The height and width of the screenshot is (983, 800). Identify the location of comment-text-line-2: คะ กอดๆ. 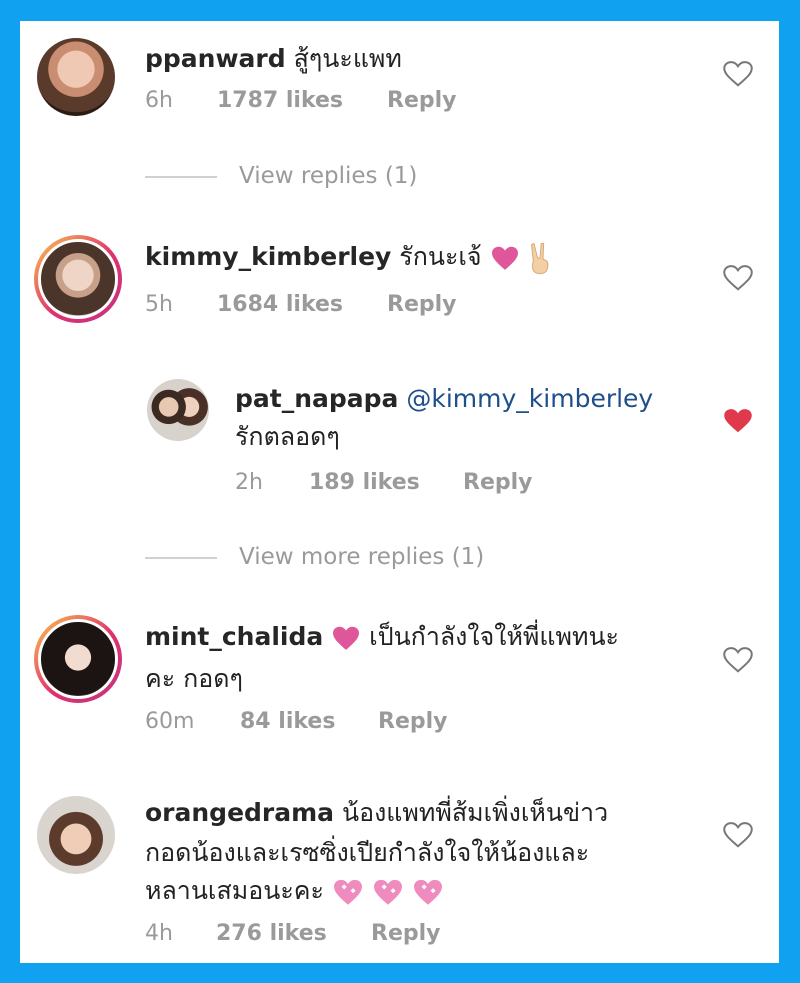
(194, 678).